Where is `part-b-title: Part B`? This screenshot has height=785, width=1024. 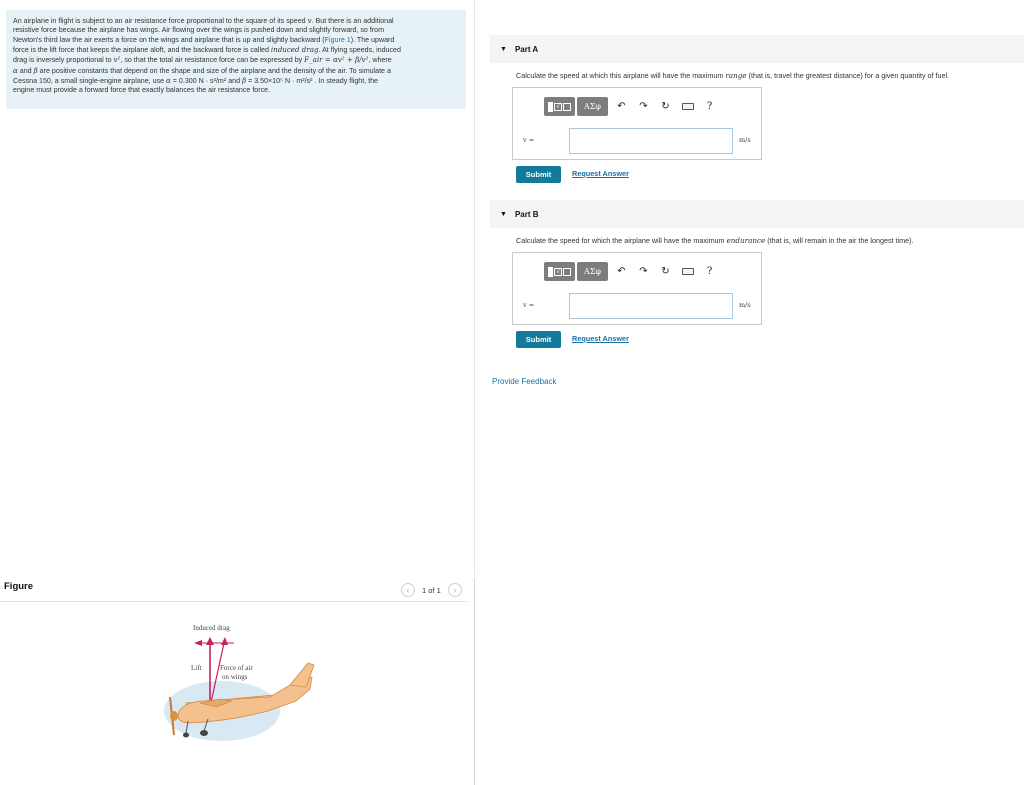 part-b-title: Part B is located at coordinates (526, 214).